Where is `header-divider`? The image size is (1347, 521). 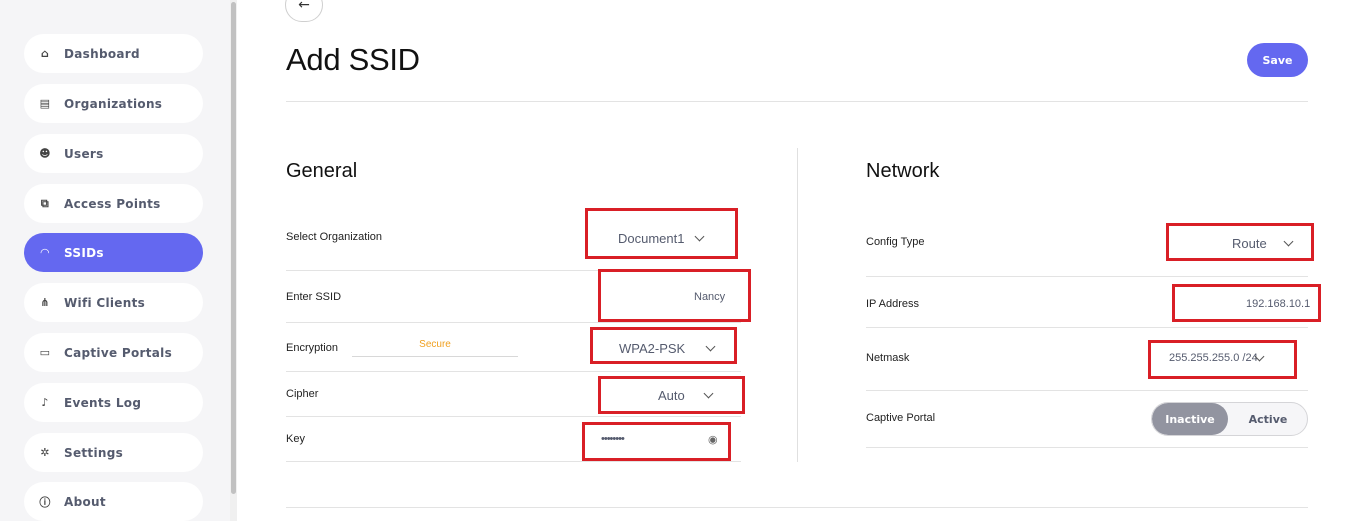 header-divider is located at coordinates (797, 101).